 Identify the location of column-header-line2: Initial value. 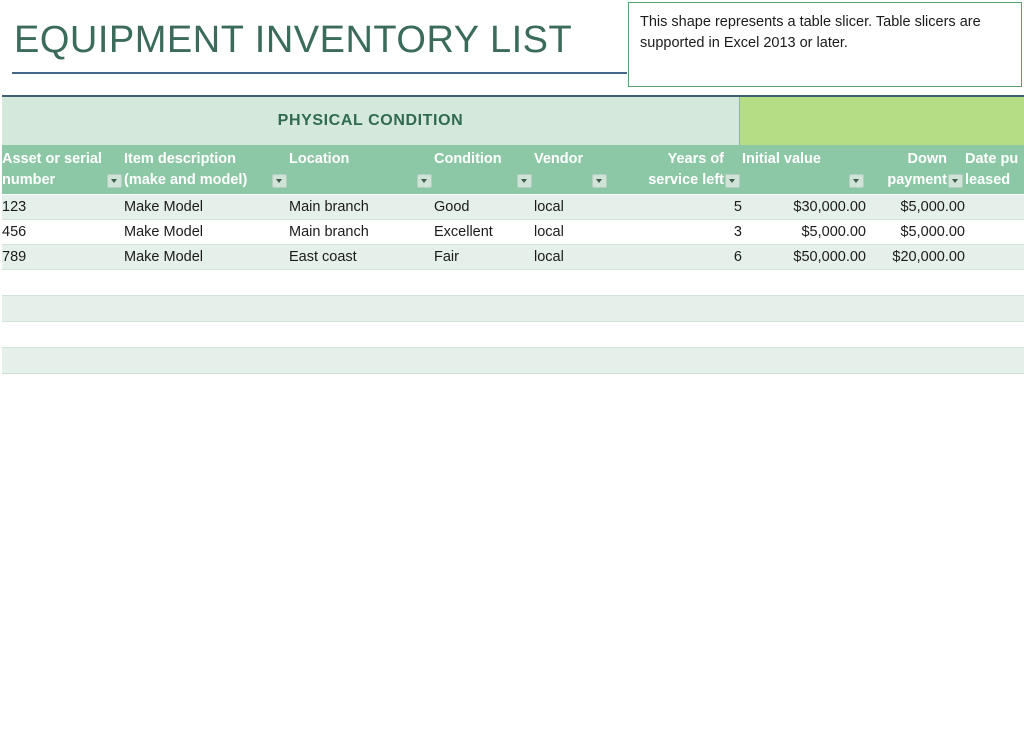
(781, 159).